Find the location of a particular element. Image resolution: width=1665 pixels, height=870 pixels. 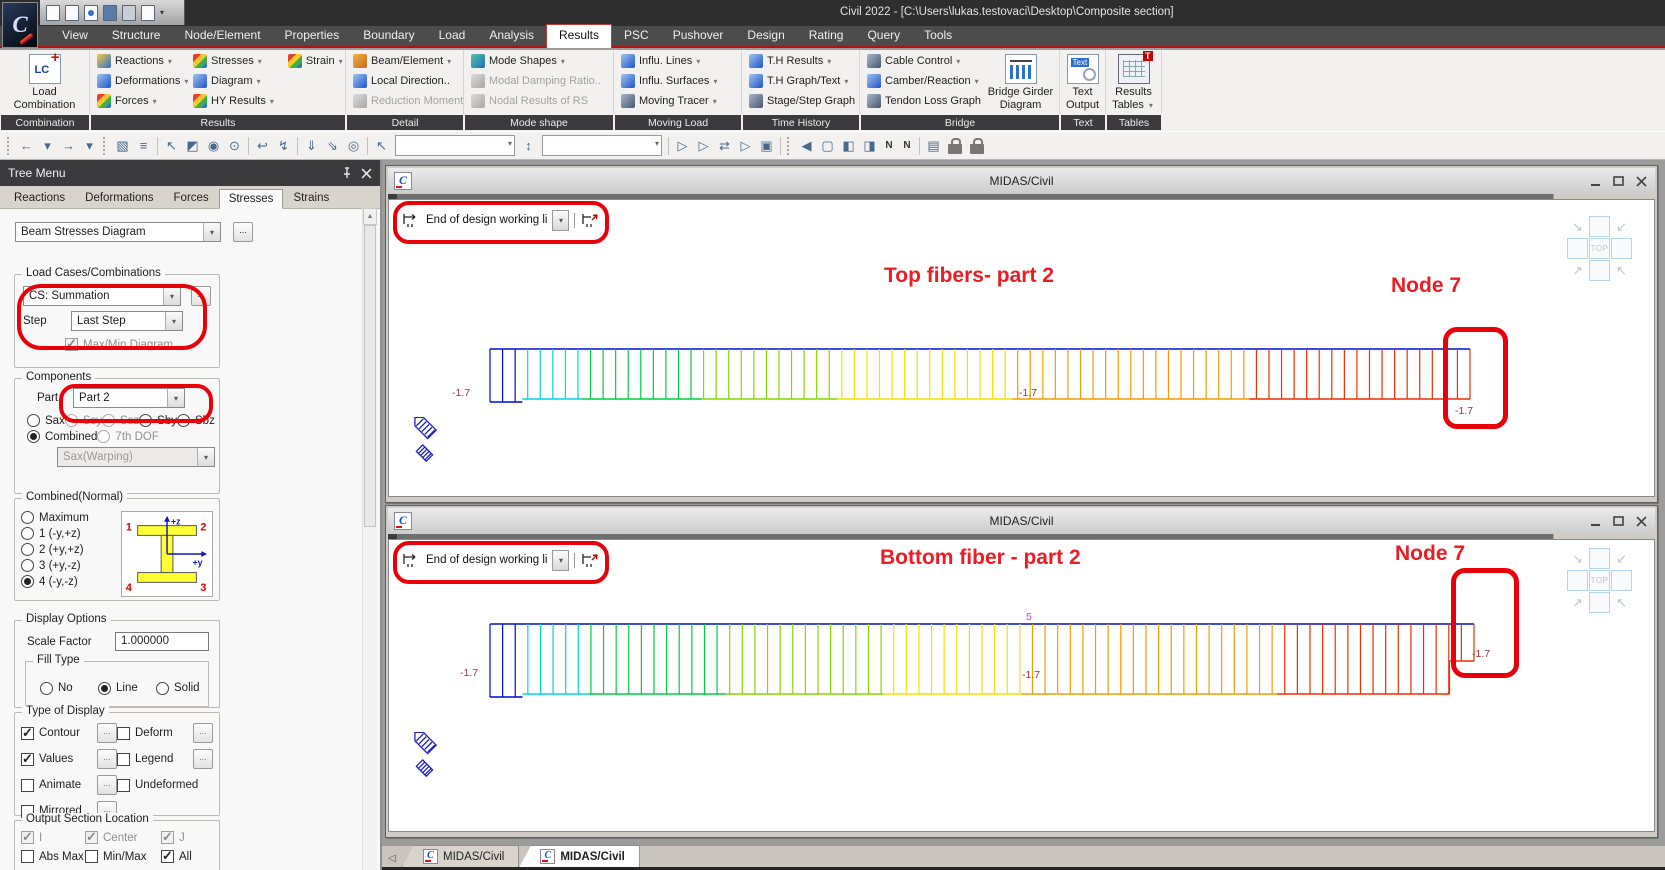

output-section-check: I is located at coordinates (53, 837).